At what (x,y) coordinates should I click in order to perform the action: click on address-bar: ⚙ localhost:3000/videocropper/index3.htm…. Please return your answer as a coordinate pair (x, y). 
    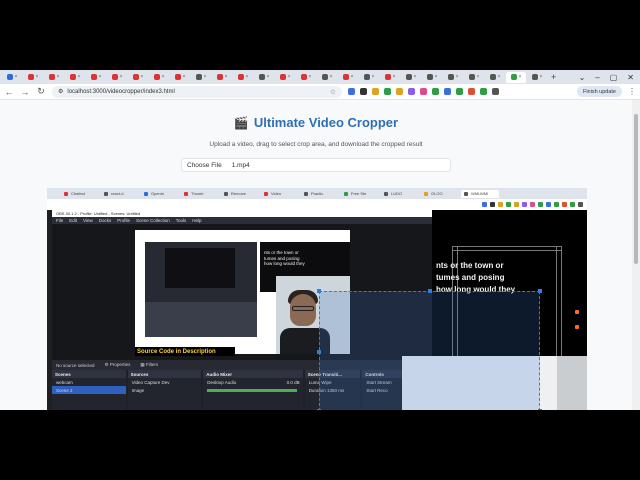
    Looking at the image, I should click on (197, 91).